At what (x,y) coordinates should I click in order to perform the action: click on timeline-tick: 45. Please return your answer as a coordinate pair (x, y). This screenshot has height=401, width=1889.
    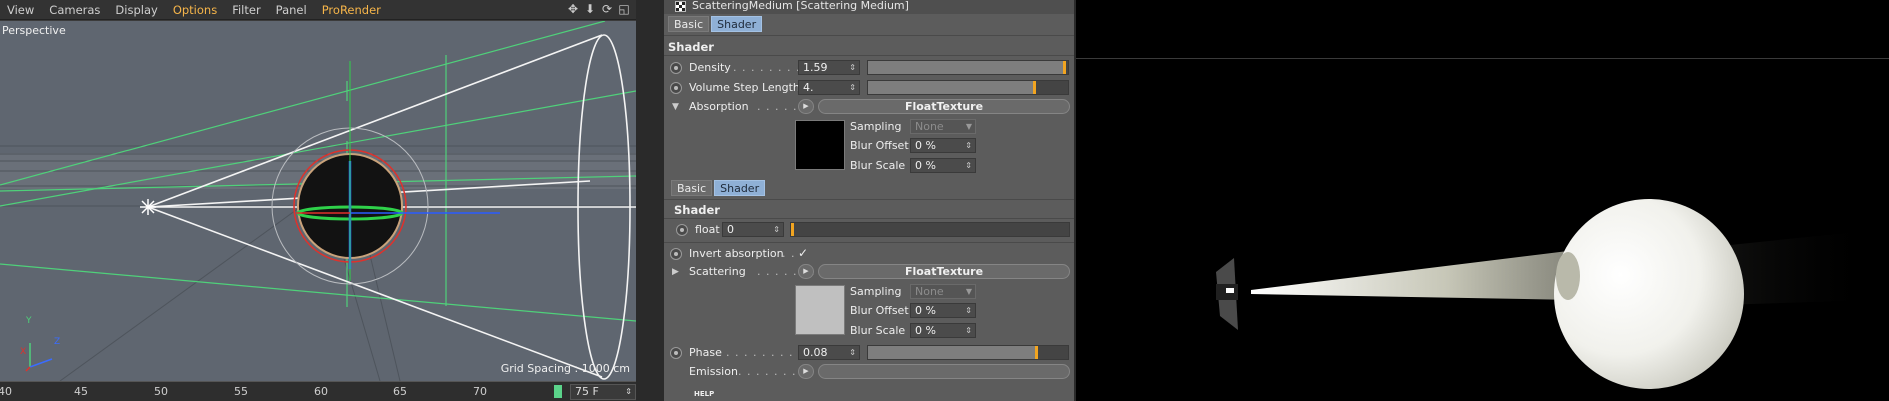
    Looking at the image, I should click on (81, 391).